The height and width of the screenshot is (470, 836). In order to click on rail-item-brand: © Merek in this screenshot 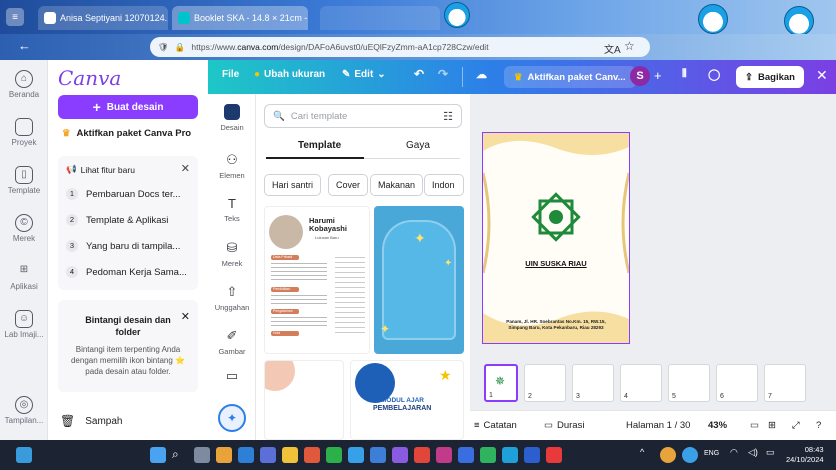, I will do `click(24, 228)`.